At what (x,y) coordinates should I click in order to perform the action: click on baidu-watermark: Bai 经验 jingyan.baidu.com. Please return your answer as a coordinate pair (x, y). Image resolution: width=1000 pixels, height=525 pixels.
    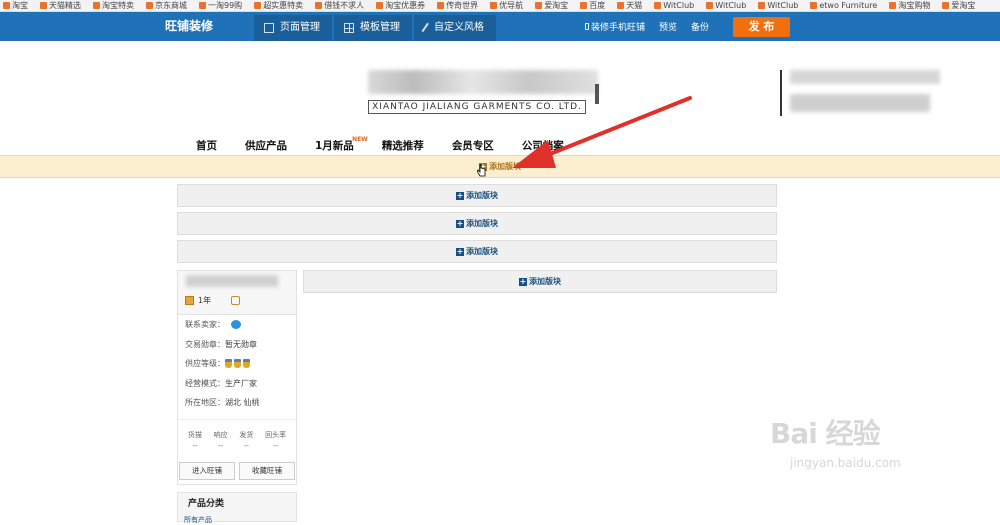
    Looking at the image, I should click on (870, 462).